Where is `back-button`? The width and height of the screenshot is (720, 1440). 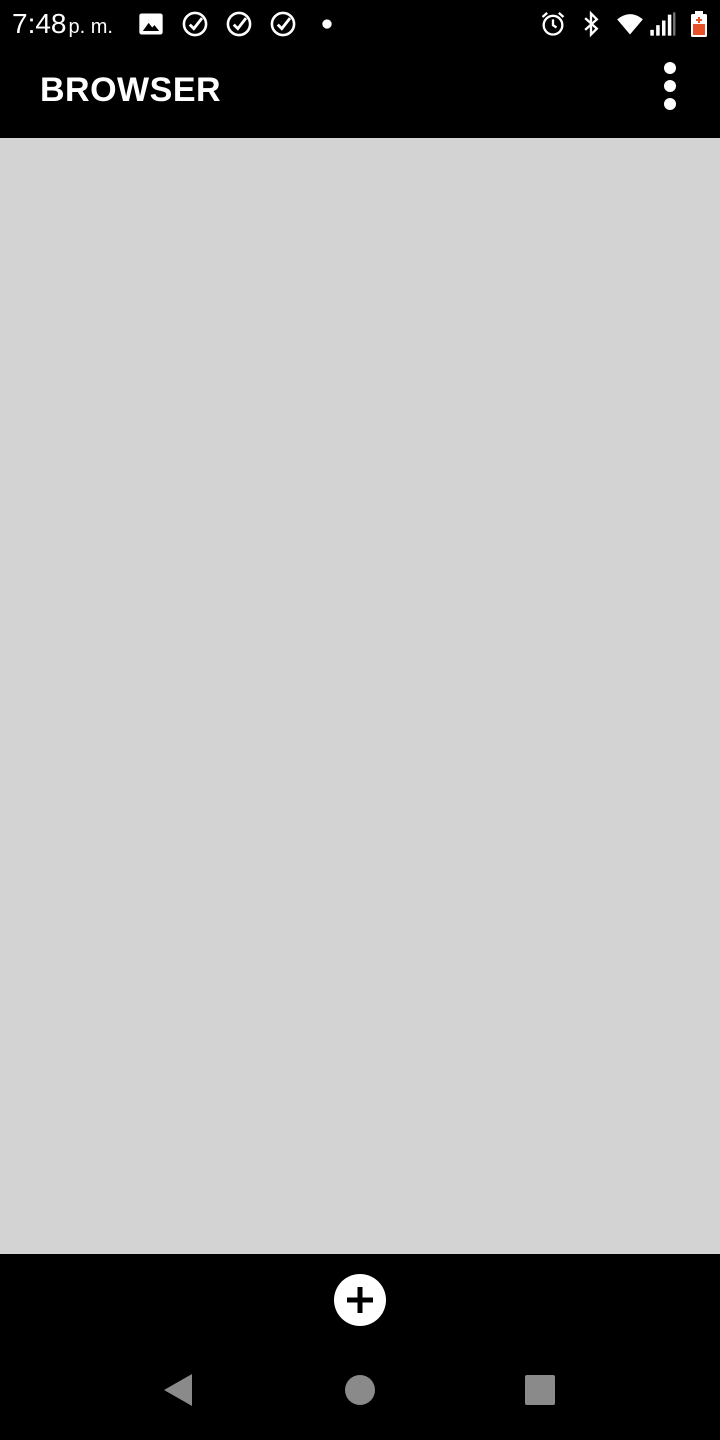 back-button is located at coordinates (178, 1390).